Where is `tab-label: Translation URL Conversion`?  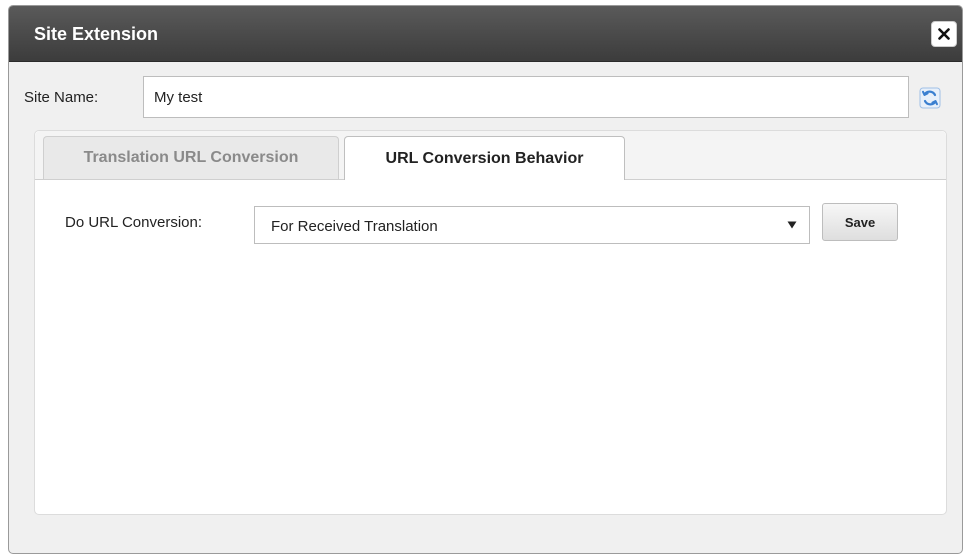
tab-label: Translation URL Conversion is located at coordinates (191, 157).